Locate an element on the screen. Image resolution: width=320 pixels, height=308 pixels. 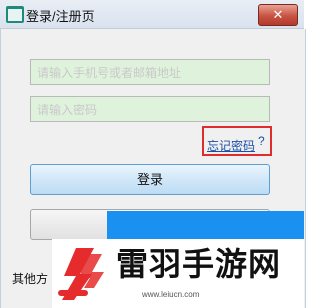
forgot-password-link: 忘记密码 is located at coordinates (231, 145).